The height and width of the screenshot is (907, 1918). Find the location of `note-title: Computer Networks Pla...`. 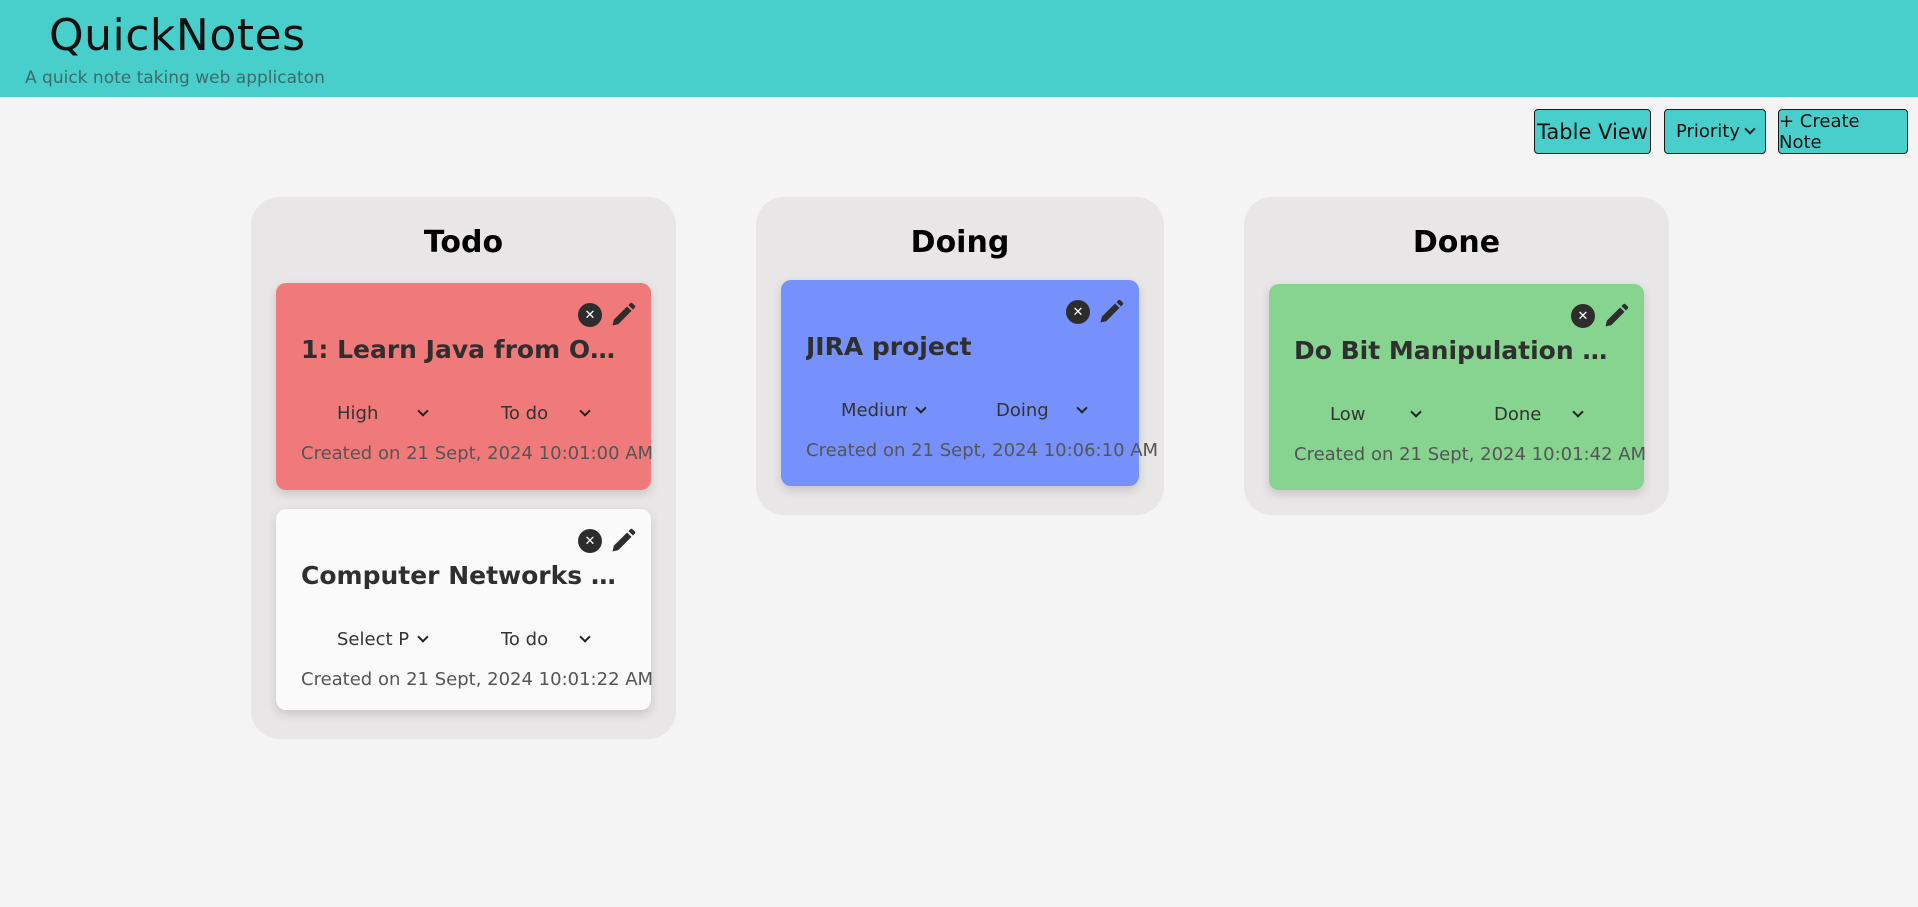

note-title: Computer Networks Pla... is located at coordinates (463, 575).